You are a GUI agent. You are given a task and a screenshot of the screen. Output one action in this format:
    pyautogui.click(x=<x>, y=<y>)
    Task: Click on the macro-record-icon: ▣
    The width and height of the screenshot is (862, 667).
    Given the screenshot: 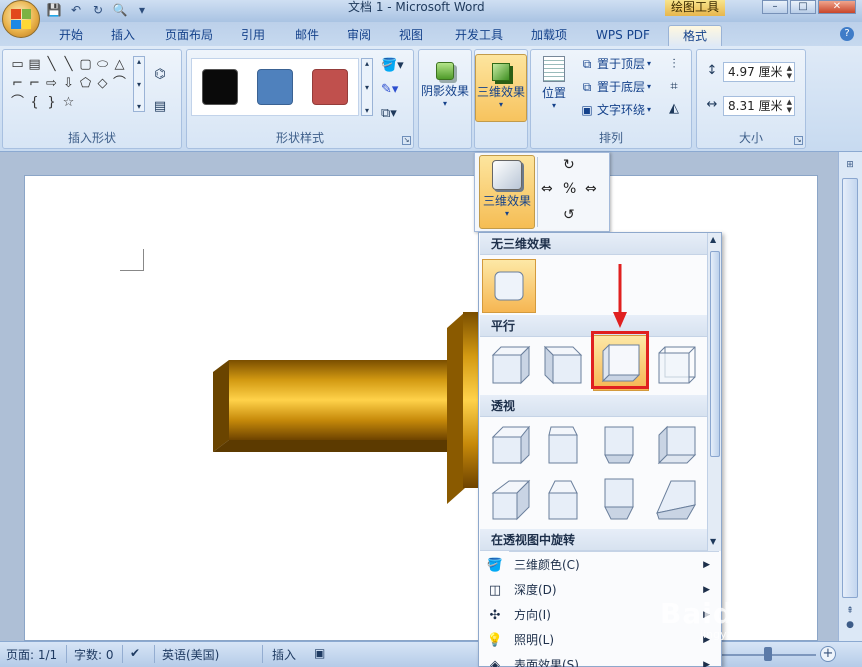 What is the action you would take?
    pyautogui.click(x=319, y=653)
    